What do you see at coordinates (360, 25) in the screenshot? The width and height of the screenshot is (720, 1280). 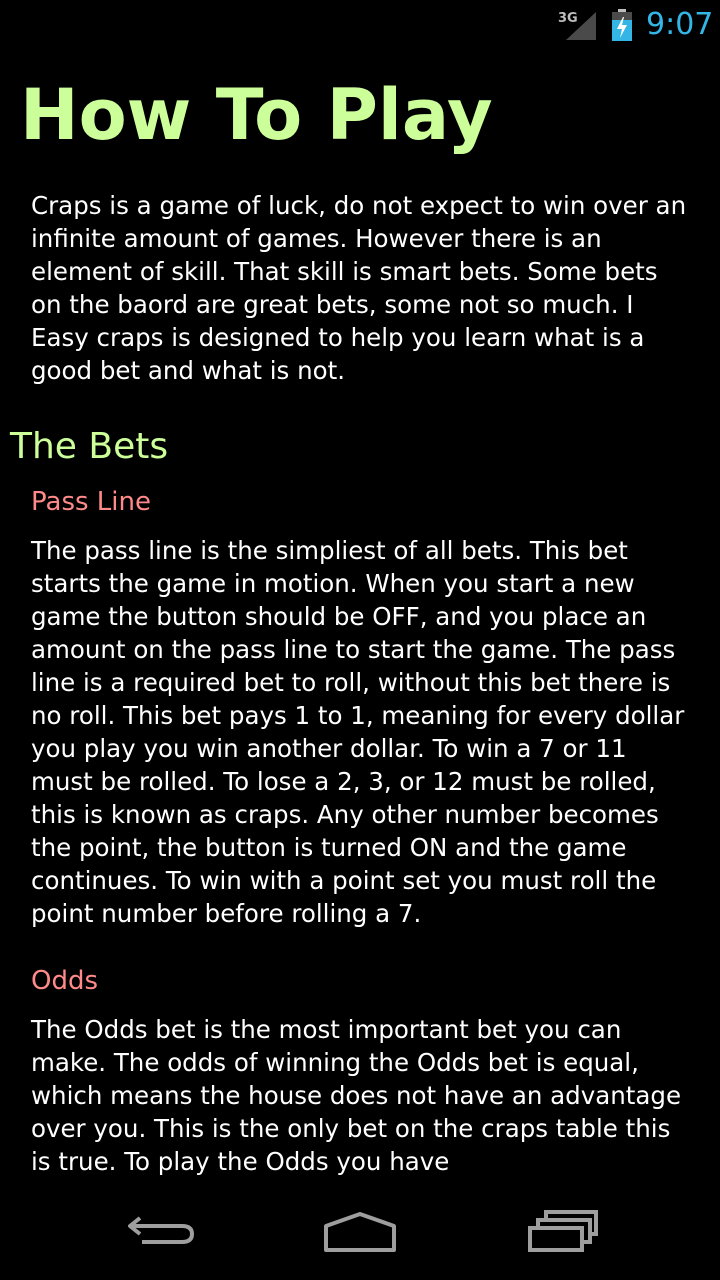 I see `status-bar: 3G 9:07` at bounding box center [360, 25].